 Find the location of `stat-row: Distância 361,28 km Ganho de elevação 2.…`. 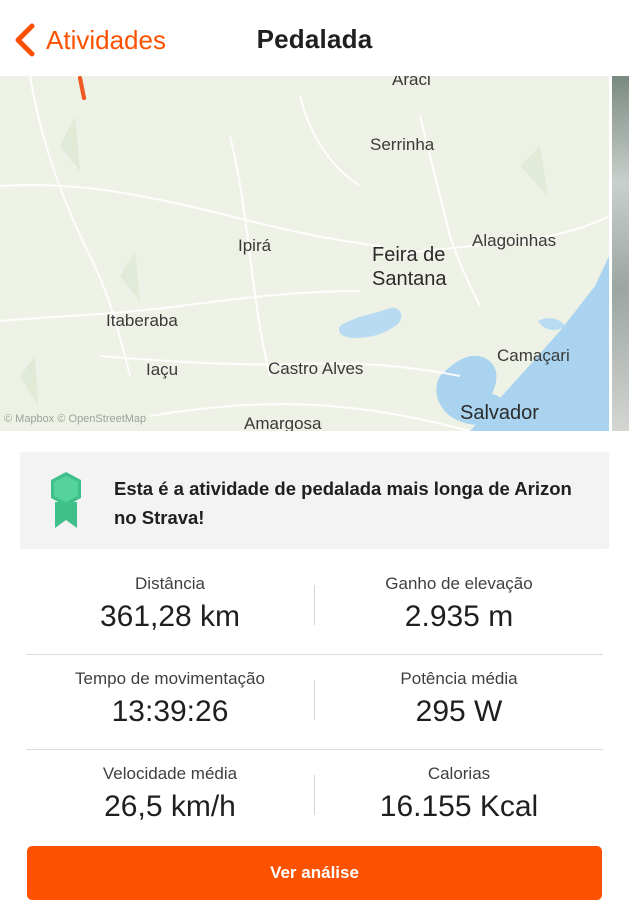

stat-row: Distância 361,28 km Ganho de elevação 2.… is located at coordinates (314, 607).